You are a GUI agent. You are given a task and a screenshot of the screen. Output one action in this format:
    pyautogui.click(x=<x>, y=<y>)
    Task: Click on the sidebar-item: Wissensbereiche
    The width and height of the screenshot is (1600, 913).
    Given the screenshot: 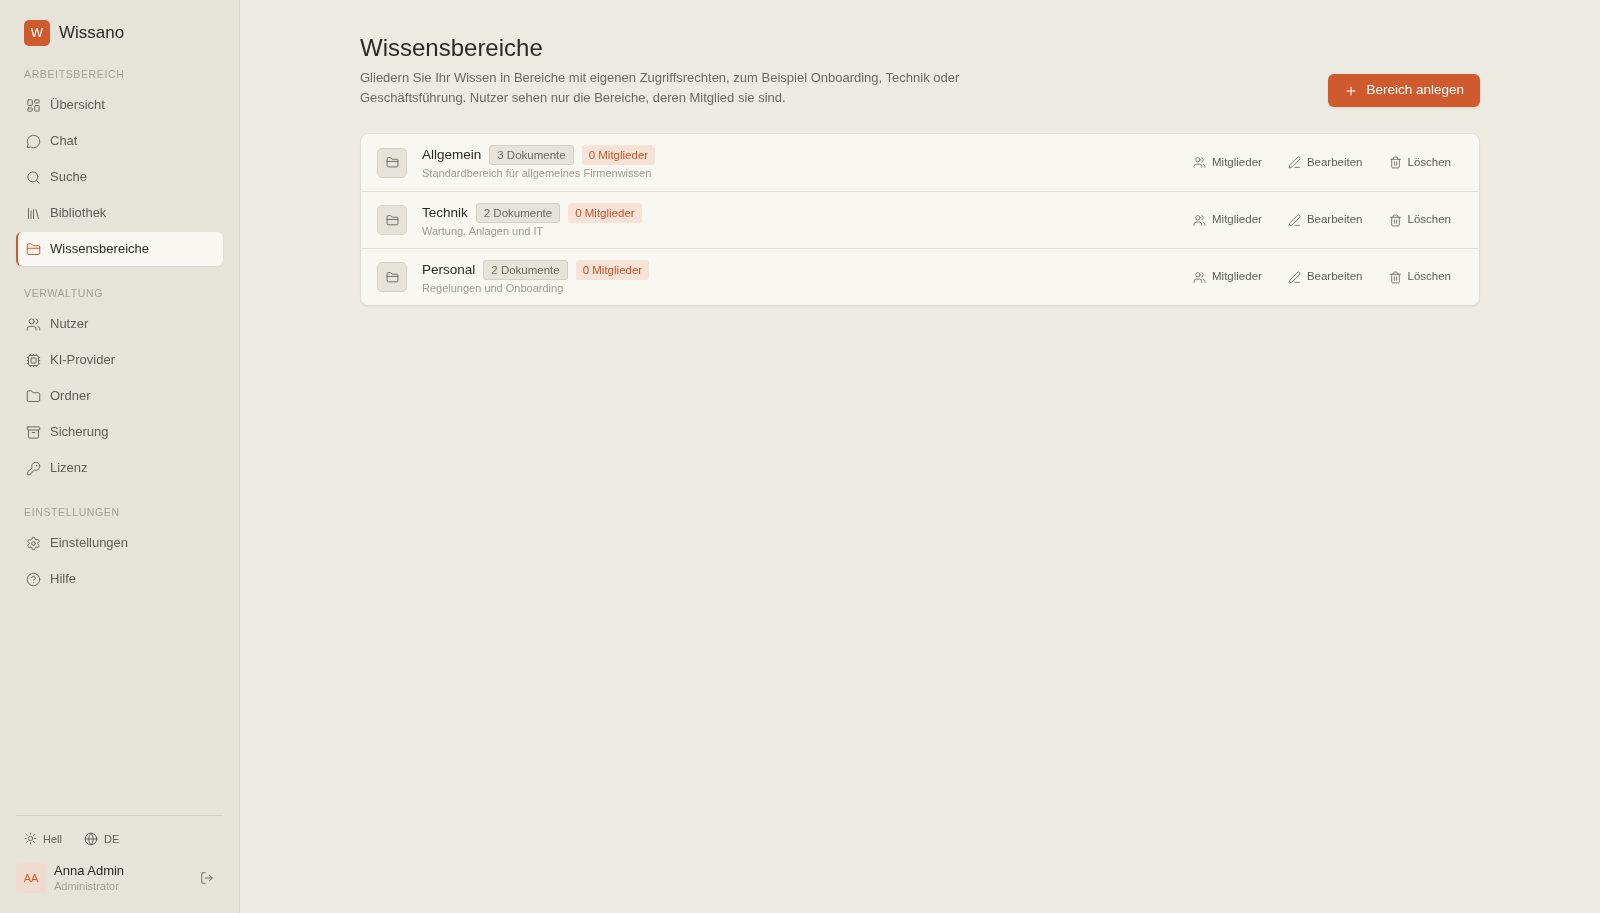 What is the action you would take?
    pyautogui.click(x=119, y=249)
    